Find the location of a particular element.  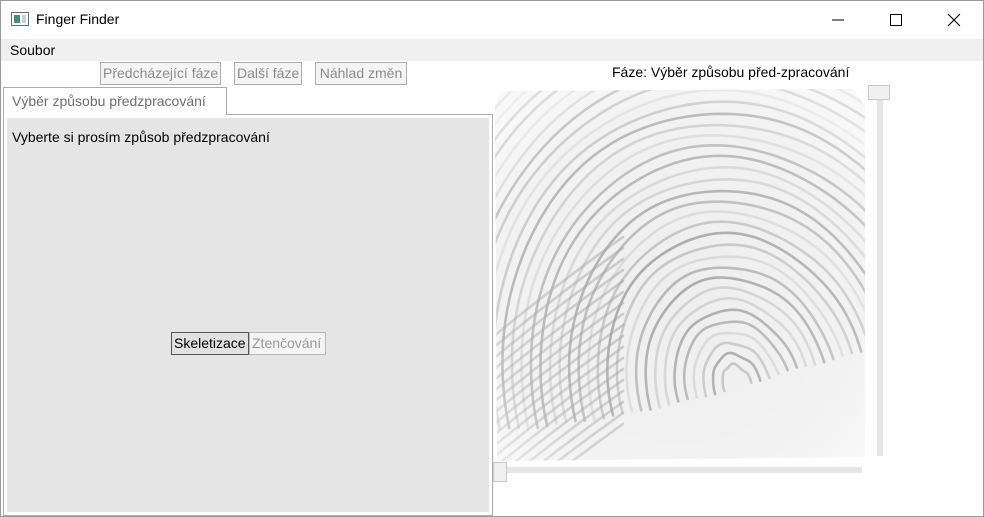

previous-phase-button: Předcházející fáze is located at coordinates (160, 73).